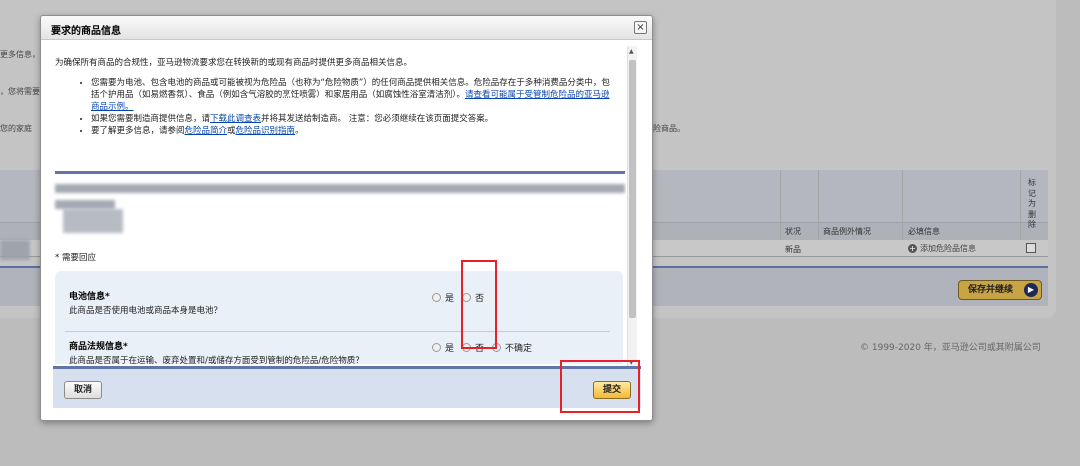 This screenshot has height=466, width=1080. What do you see at coordinates (631, 51) in the screenshot?
I see `scroll-up-icon: ▲` at bounding box center [631, 51].